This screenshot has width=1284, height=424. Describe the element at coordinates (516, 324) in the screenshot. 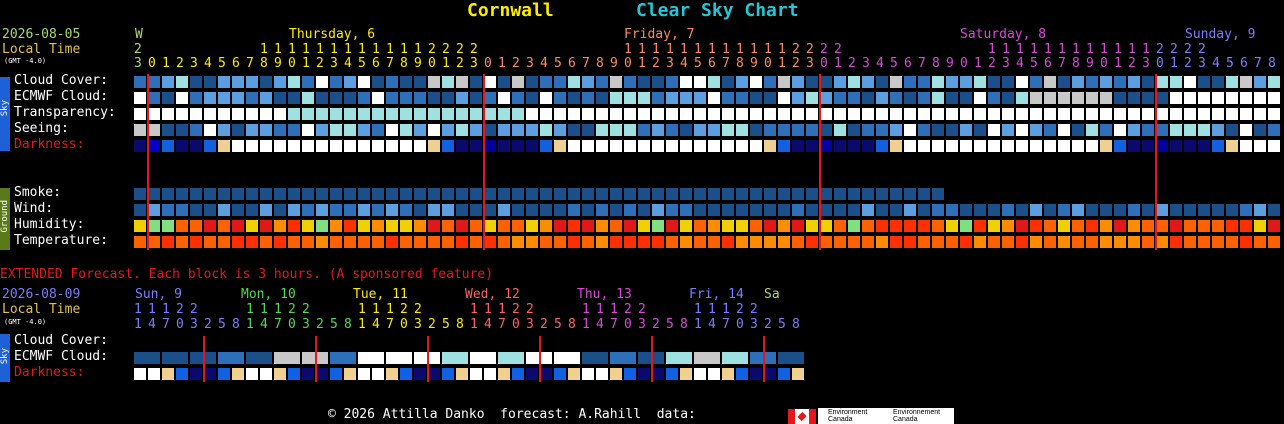

I see `hour-digit: 0` at that location.